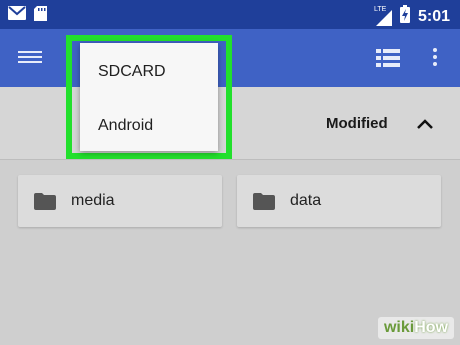 The width and height of the screenshot is (460, 345). I want to click on signal-icon: LTE, so click(382, 15).